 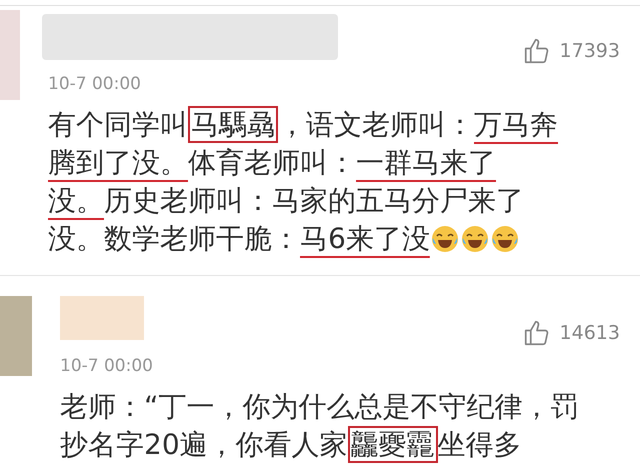 What do you see at coordinates (319, 406) in the screenshot?
I see `comment-text: 老师：“丁一，你为什么总是不守纪律，罚` at bounding box center [319, 406].